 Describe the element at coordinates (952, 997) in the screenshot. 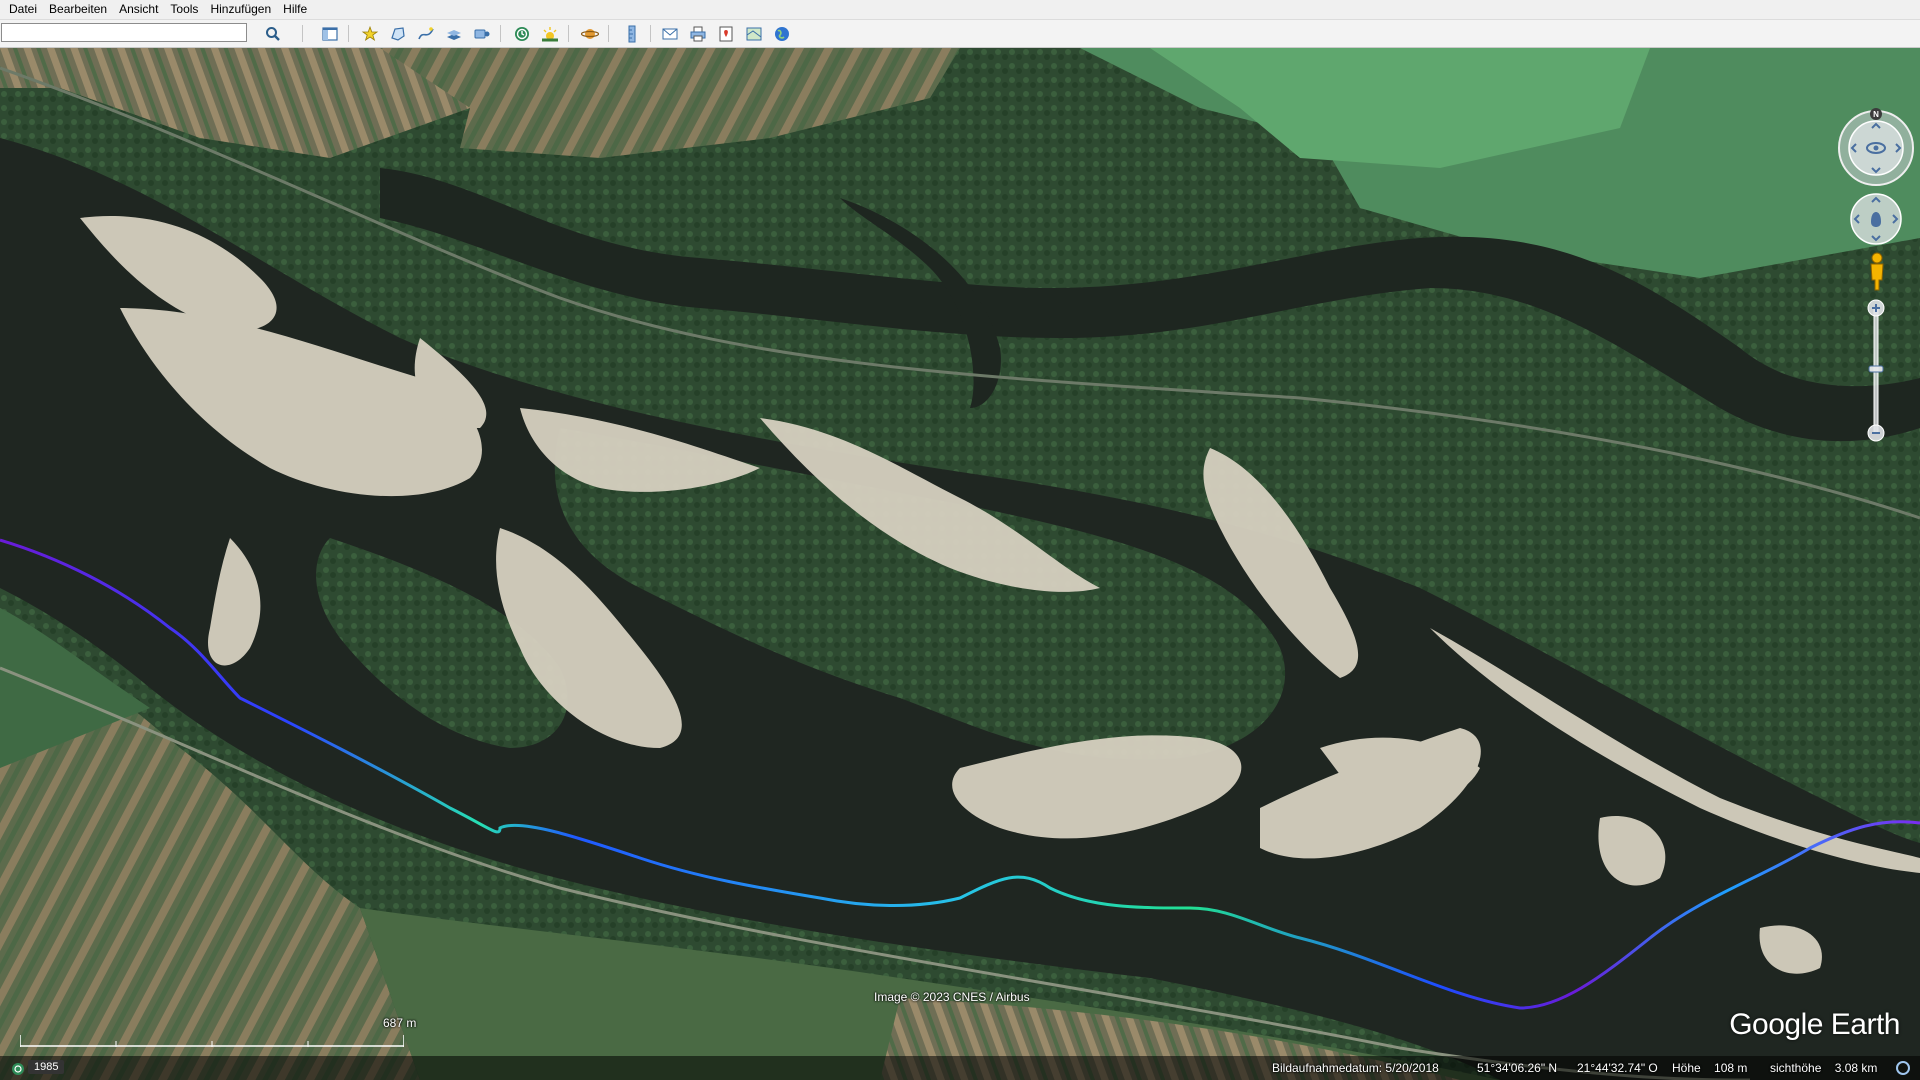

I see `imagery-copyright: Image © 2023 CNES / Airbus` at that location.